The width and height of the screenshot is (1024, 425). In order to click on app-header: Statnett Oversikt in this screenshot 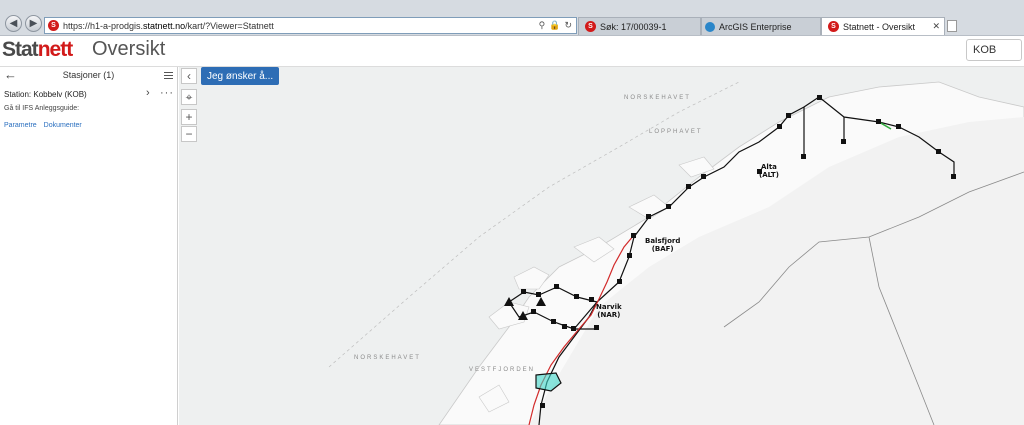, I will do `click(512, 51)`.